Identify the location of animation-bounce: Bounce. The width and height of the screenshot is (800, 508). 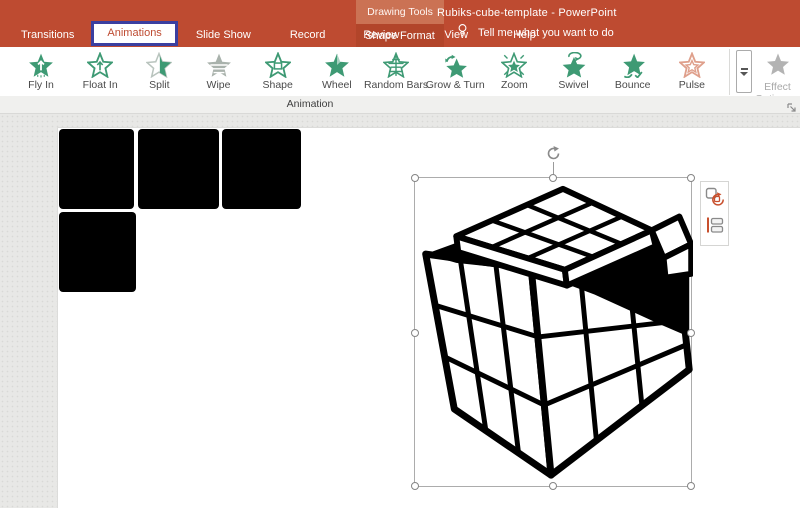
(633, 72).